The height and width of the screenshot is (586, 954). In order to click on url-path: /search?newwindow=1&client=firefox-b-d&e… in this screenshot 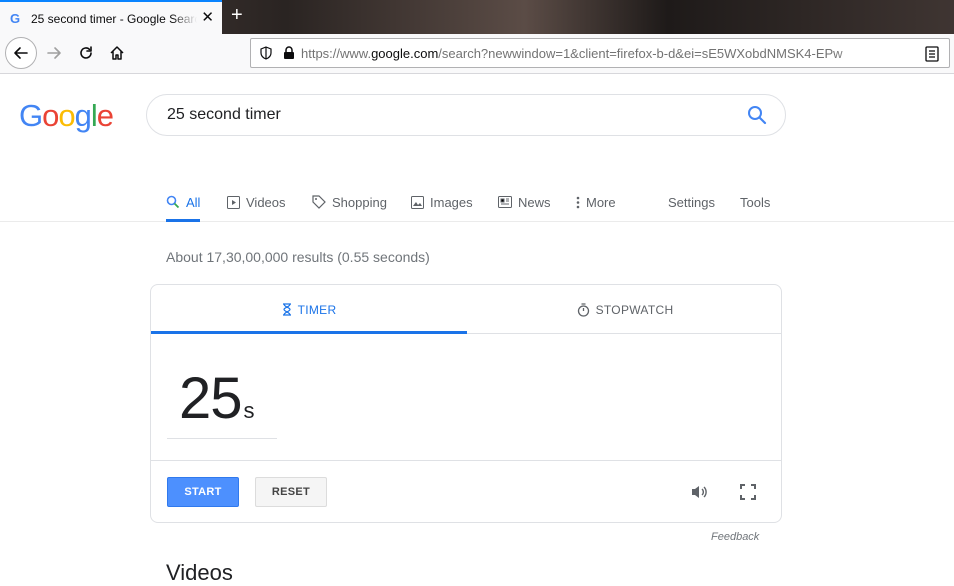, I will do `click(640, 53)`.